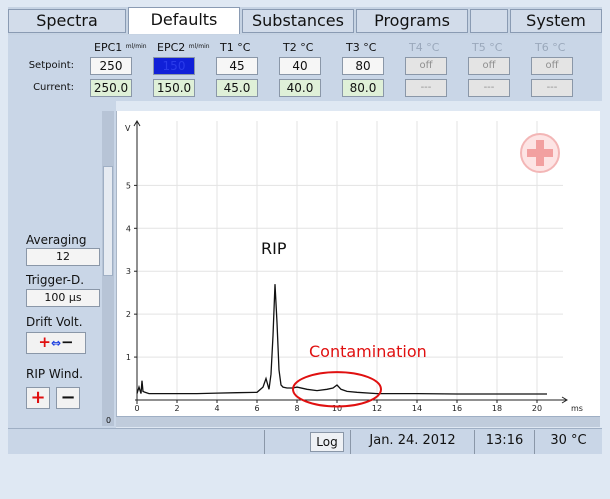  What do you see at coordinates (55, 280) in the screenshot?
I see `trigger-delay-label: Trigger-D.` at bounding box center [55, 280].